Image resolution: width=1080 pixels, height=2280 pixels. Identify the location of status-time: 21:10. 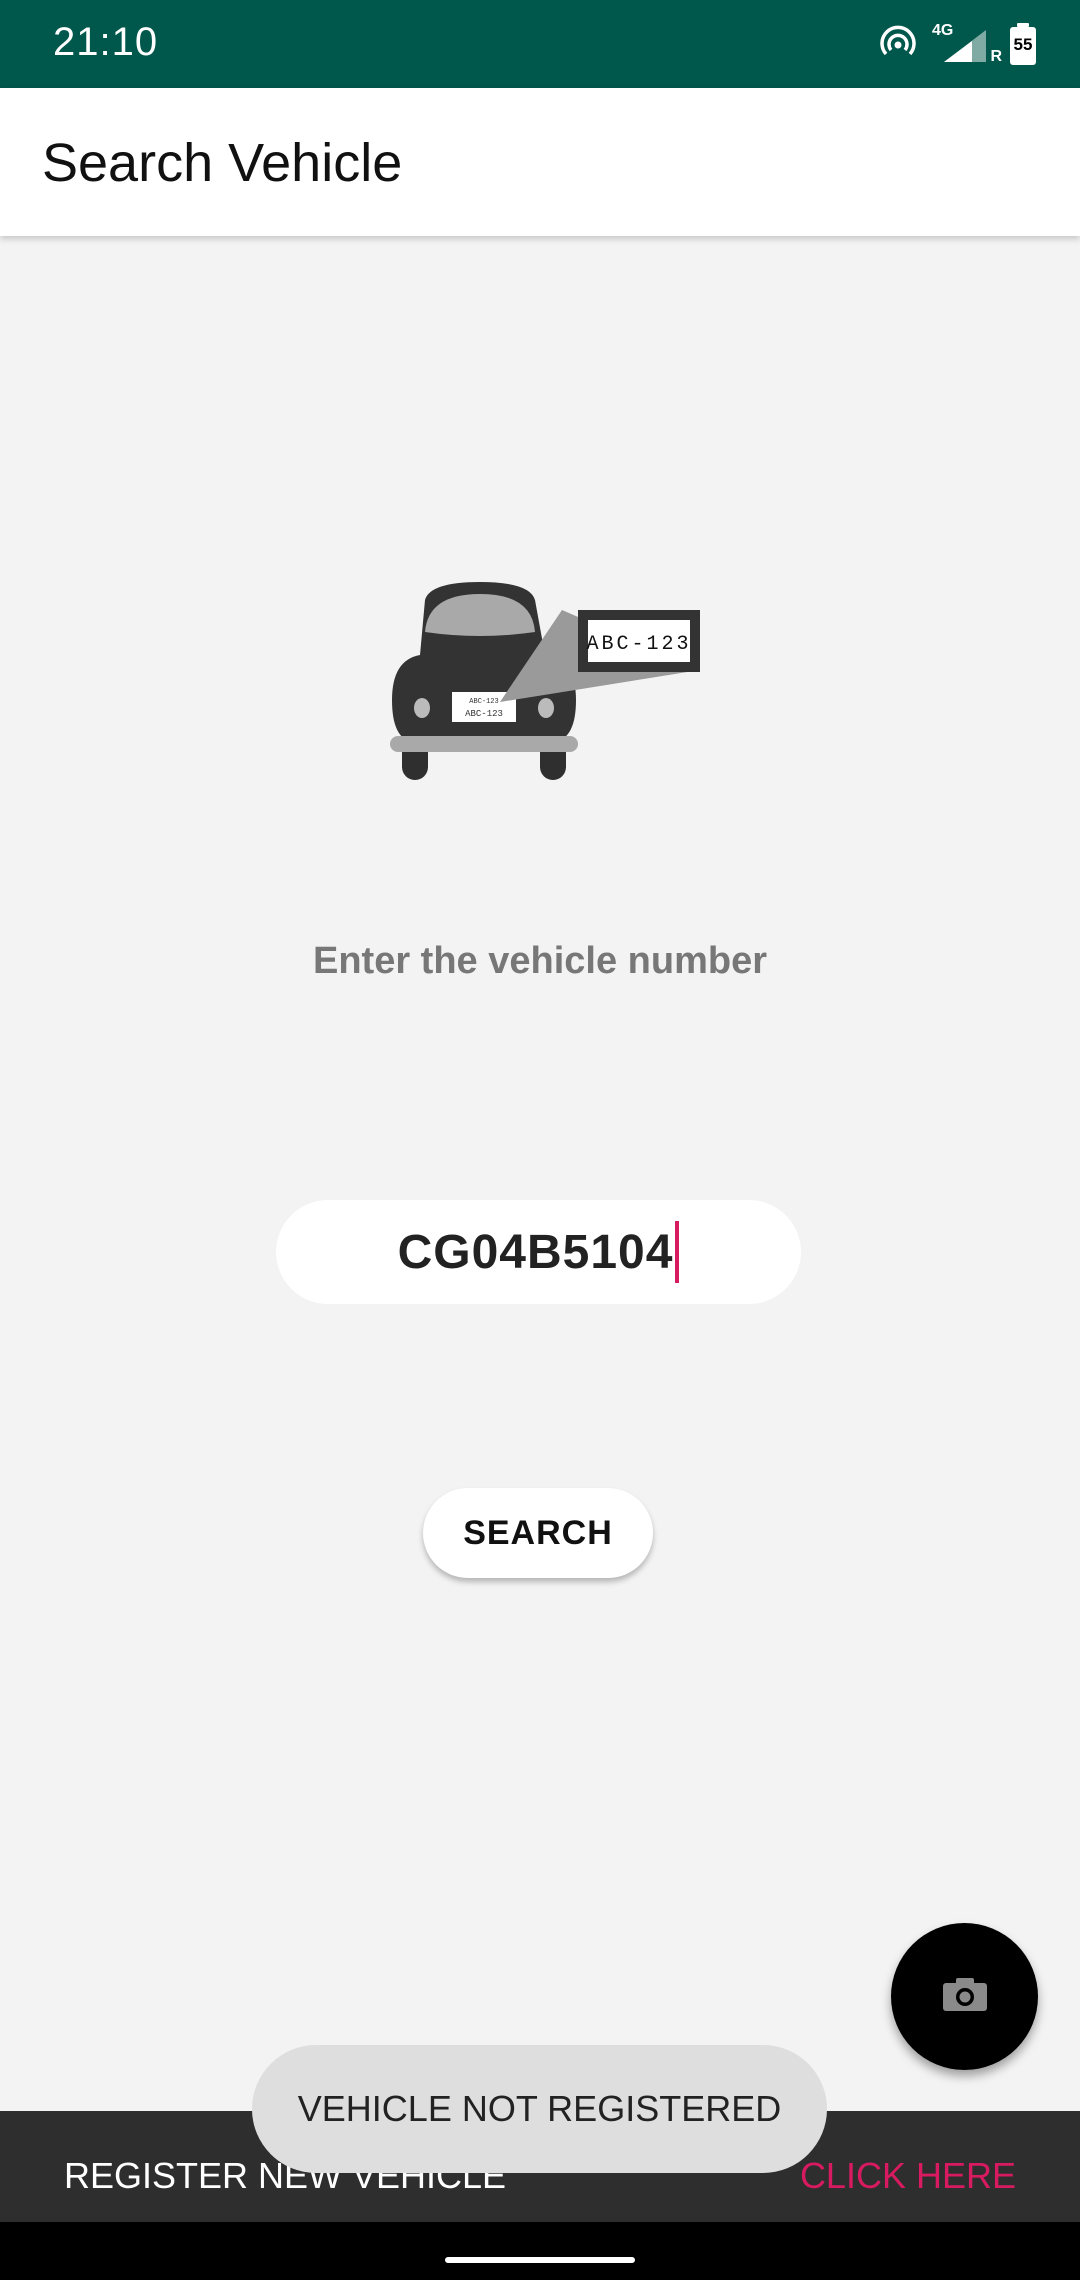
(106, 42).